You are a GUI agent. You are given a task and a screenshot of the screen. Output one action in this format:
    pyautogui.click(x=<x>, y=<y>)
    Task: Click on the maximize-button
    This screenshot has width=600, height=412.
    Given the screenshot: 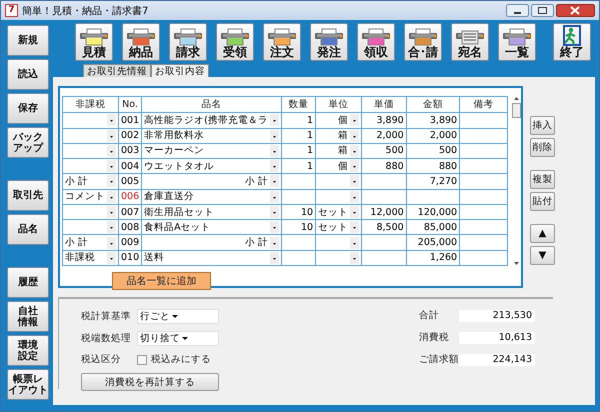 What is the action you would take?
    pyautogui.click(x=542, y=10)
    